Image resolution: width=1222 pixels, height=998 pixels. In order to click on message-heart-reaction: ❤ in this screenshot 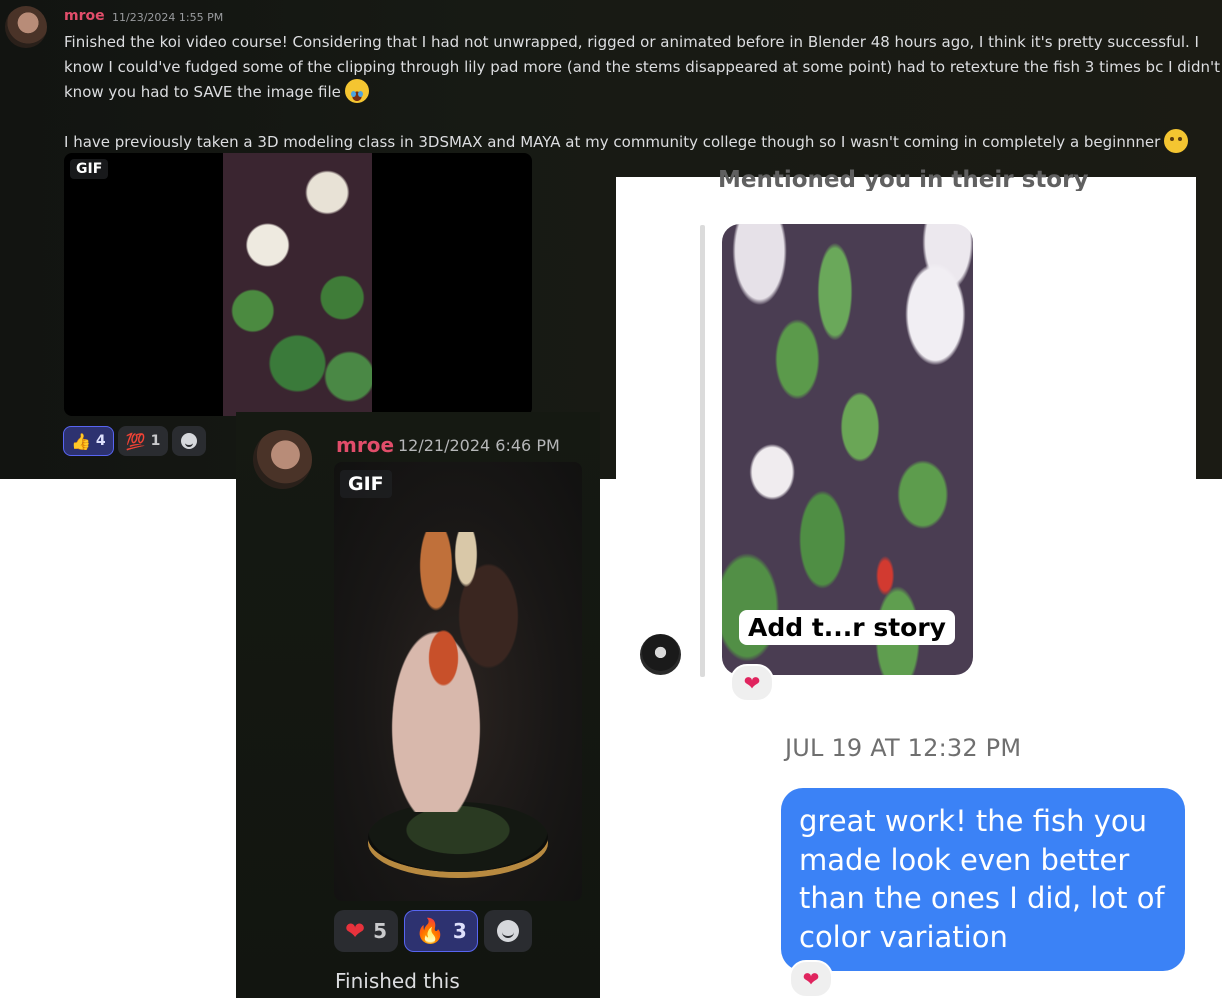, I will do `click(811, 979)`.